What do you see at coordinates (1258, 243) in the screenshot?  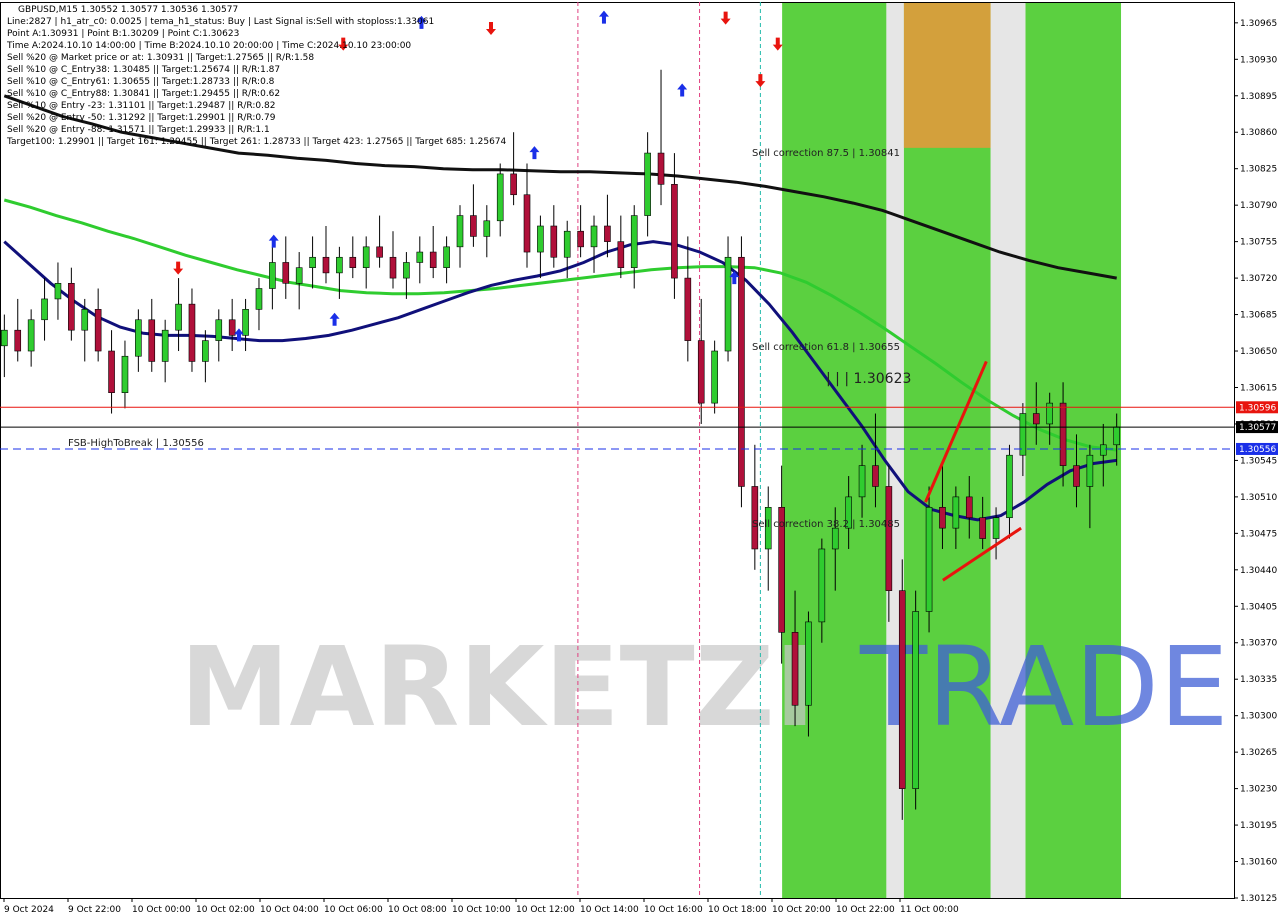 I see `y-tick-label: 1.30755` at bounding box center [1258, 243].